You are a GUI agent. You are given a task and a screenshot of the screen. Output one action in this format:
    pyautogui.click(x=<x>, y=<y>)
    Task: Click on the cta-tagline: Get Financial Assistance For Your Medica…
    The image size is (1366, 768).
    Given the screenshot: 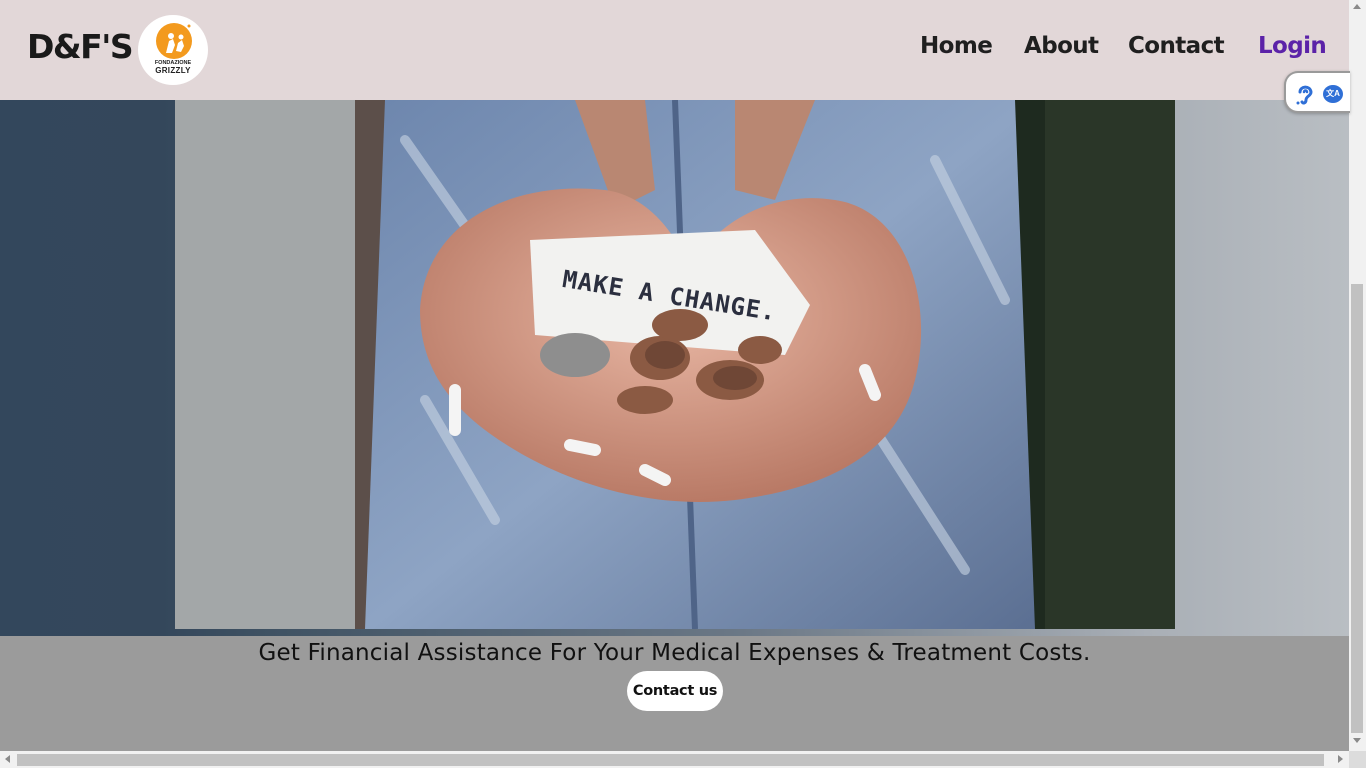 What is the action you would take?
    pyautogui.click(x=674, y=653)
    